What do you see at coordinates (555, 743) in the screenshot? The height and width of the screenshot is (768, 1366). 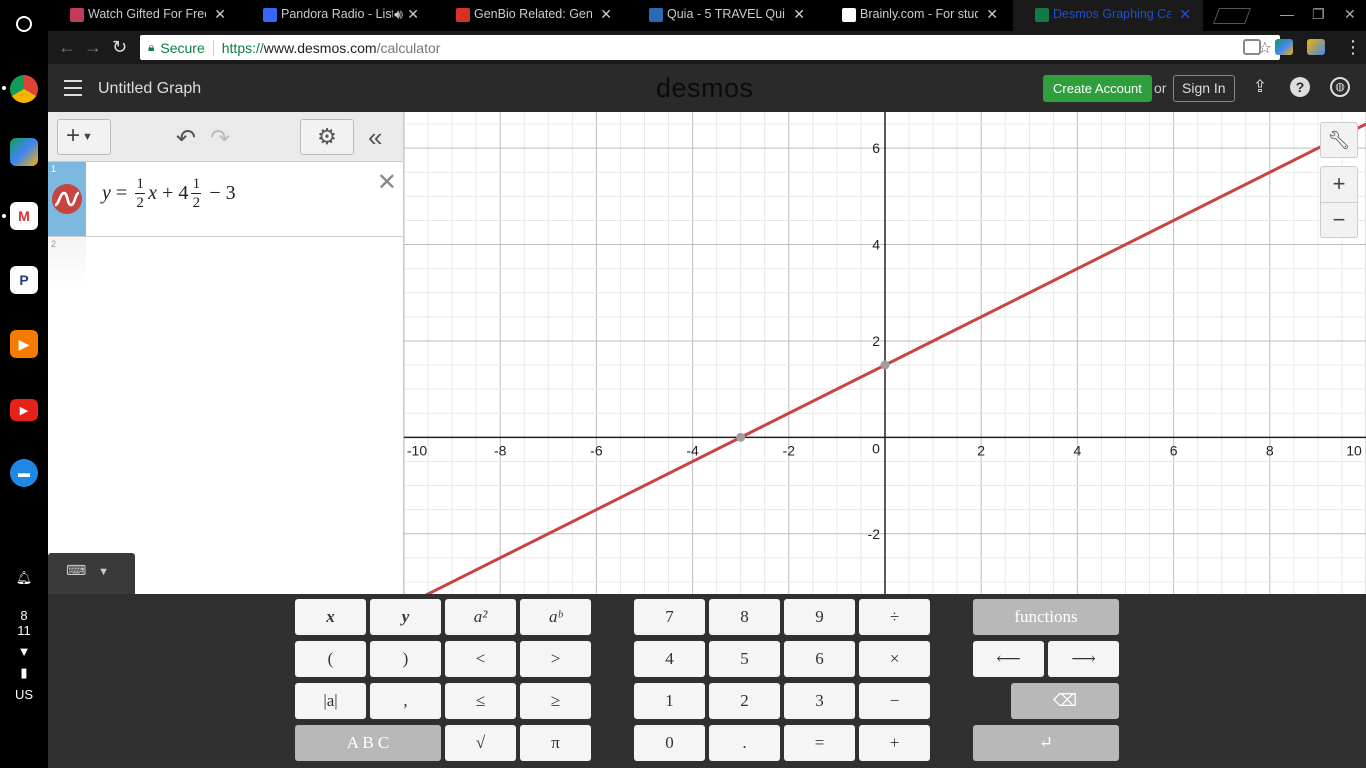 I see `pi-key: π` at bounding box center [555, 743].